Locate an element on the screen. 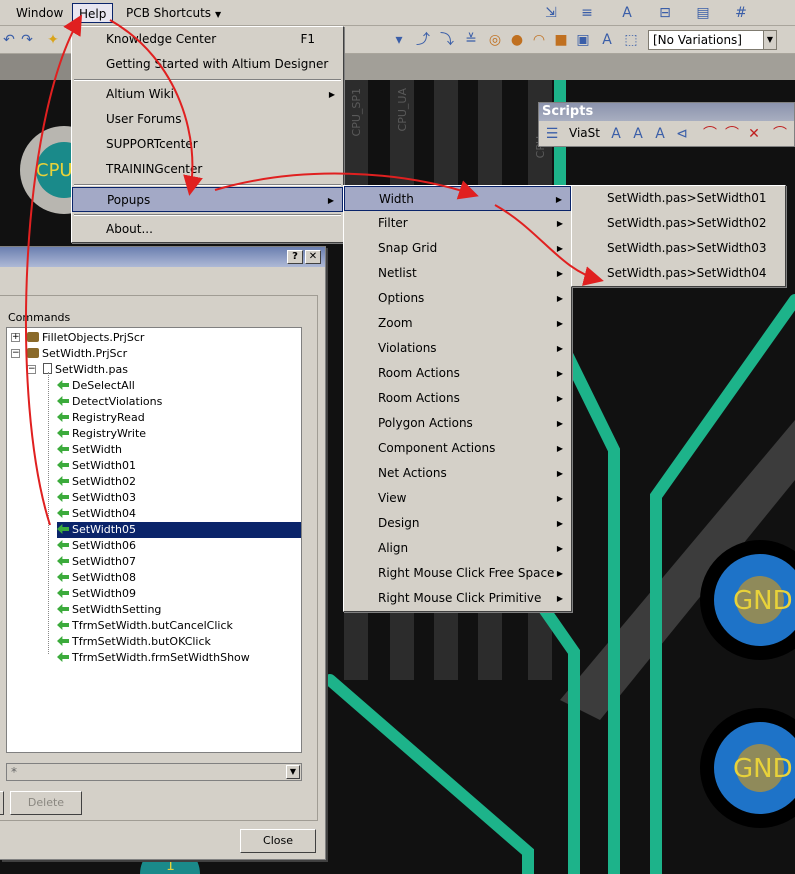  tree-procedure-item: TfrmSetWidth.butCancelClick is located at coordinates (145, 626).